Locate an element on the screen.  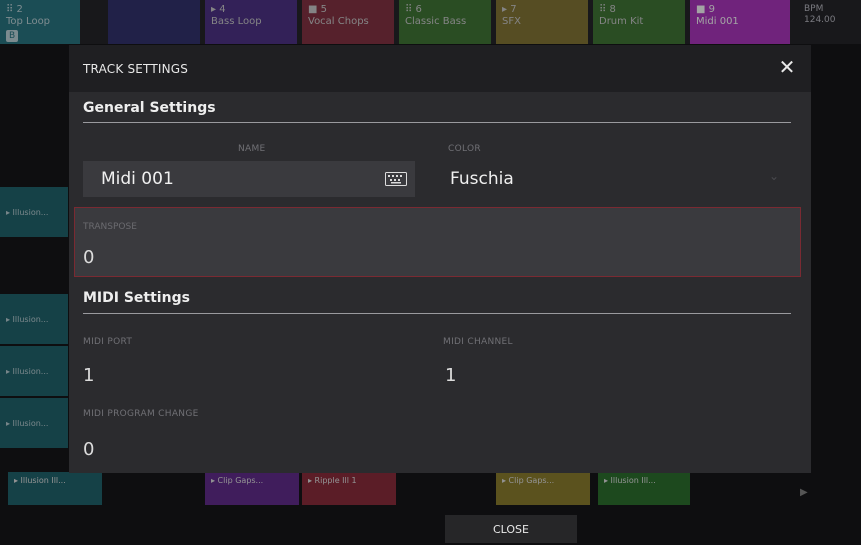
track-number: ⠿ 8 is located at coordinates (607, 9).